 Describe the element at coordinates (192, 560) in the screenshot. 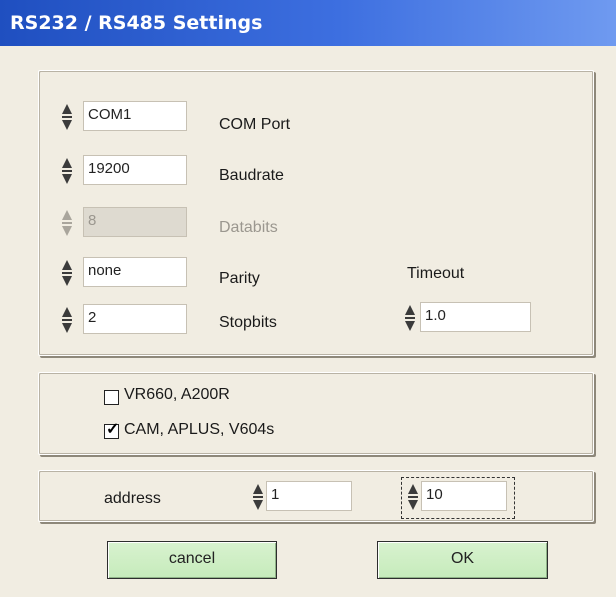

I see `cancel-button: cancel` at that location.